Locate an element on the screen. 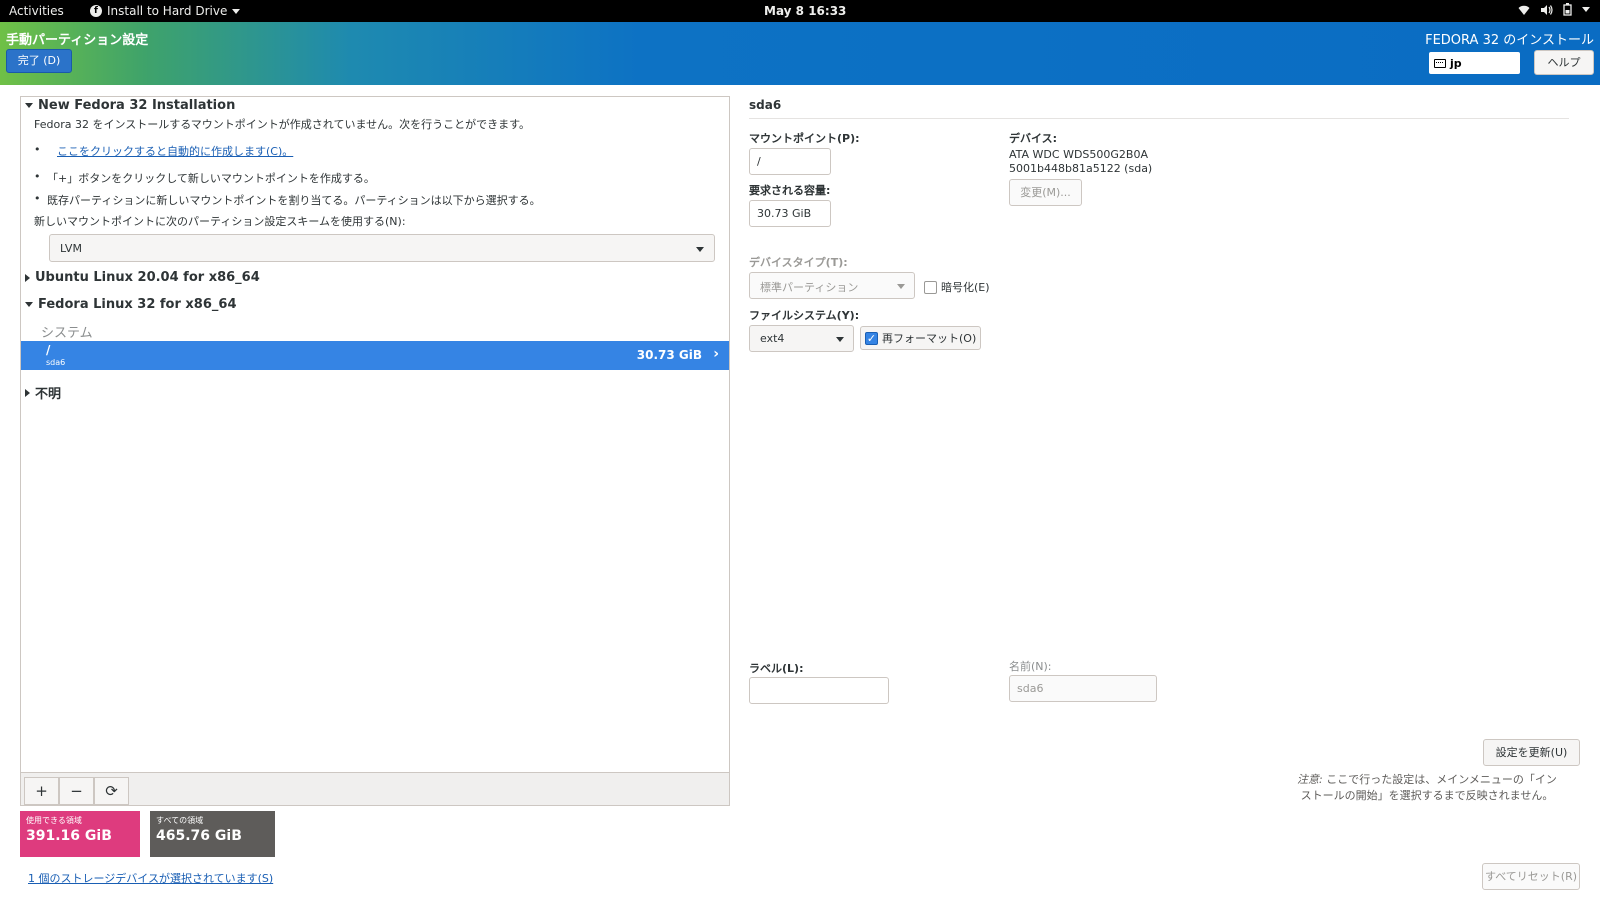  group-title: Ubuntu Linux 20.04 for x86_64 is located at coordinates (147, 277).